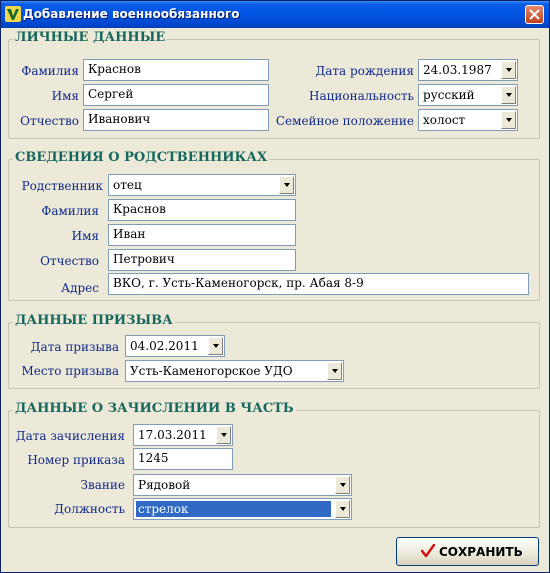 This screenshot has width=550, height=573. Describe the element at coordinates (449, 95) in the screenshot. I see `nationality-value: русский` at that location.